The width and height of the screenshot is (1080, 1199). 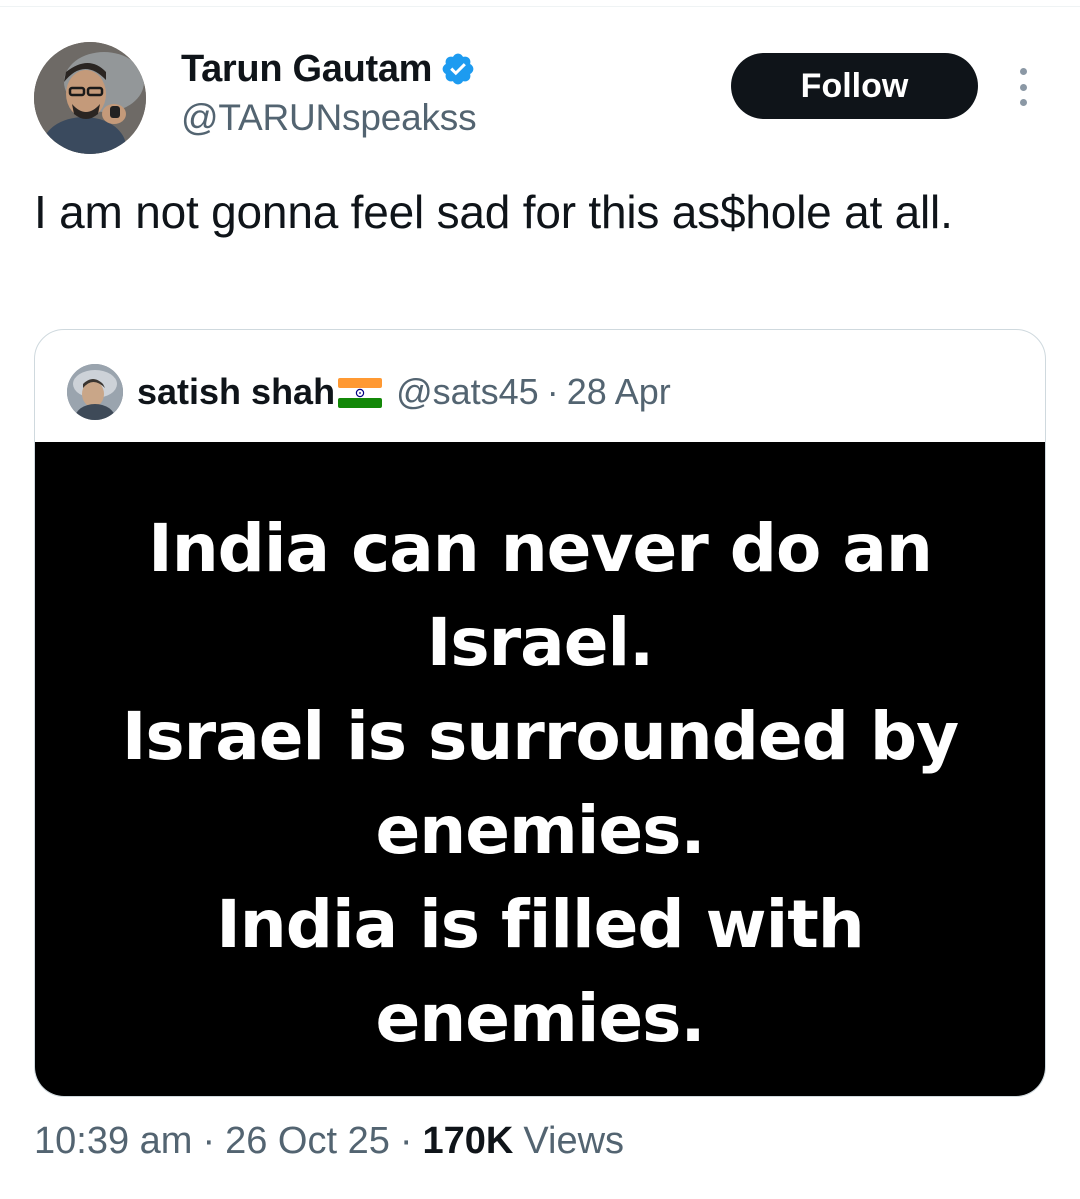 I want to click on quoted-tweet-date: 28 Apr, so click(x=619, y=392).